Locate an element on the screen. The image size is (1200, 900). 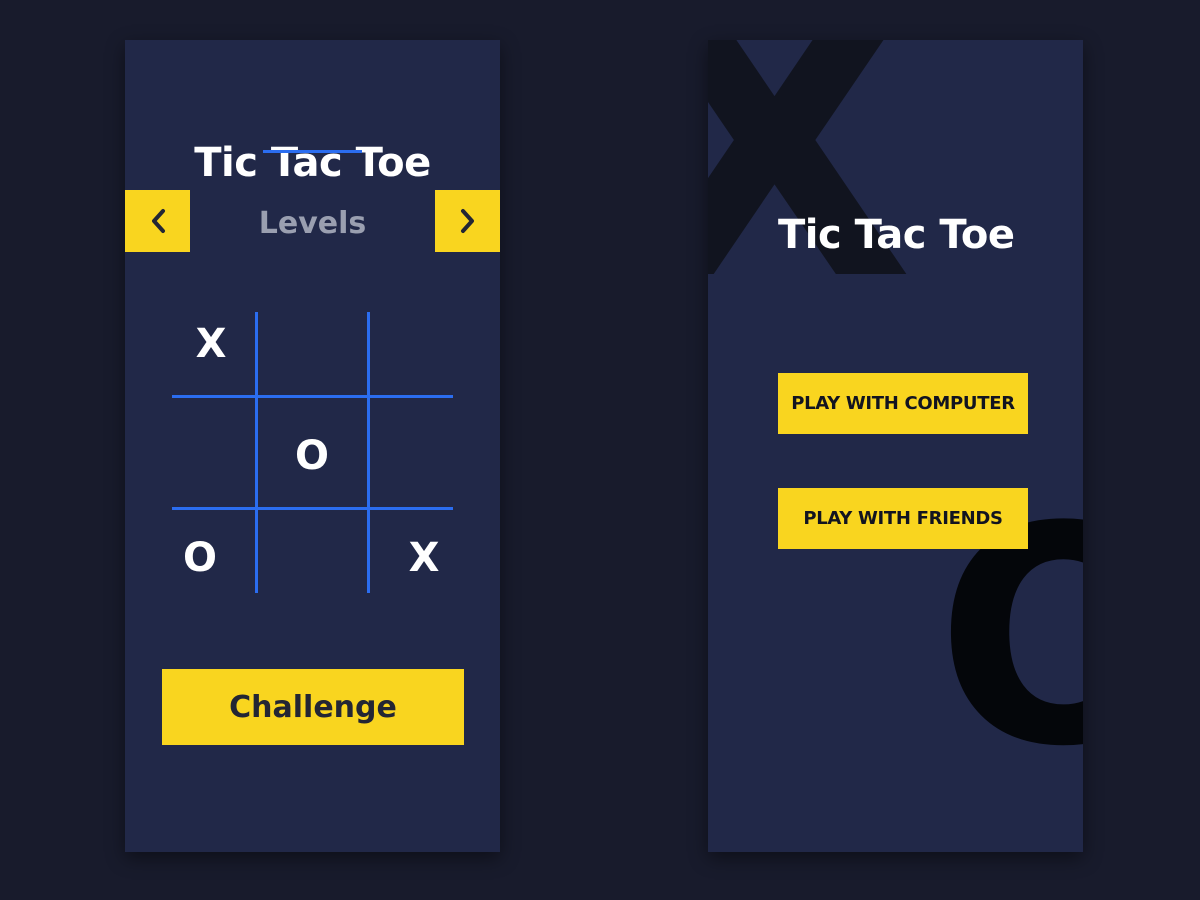
game-board: X O O X is located at coordinates (312, 452).